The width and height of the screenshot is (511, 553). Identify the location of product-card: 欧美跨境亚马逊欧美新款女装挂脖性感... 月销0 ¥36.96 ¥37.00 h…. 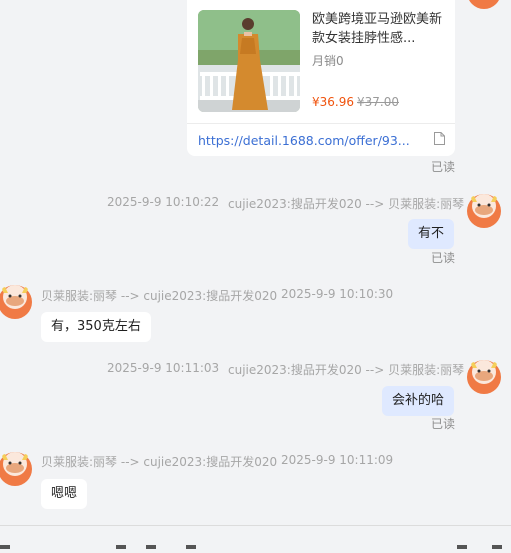
(321, 78).